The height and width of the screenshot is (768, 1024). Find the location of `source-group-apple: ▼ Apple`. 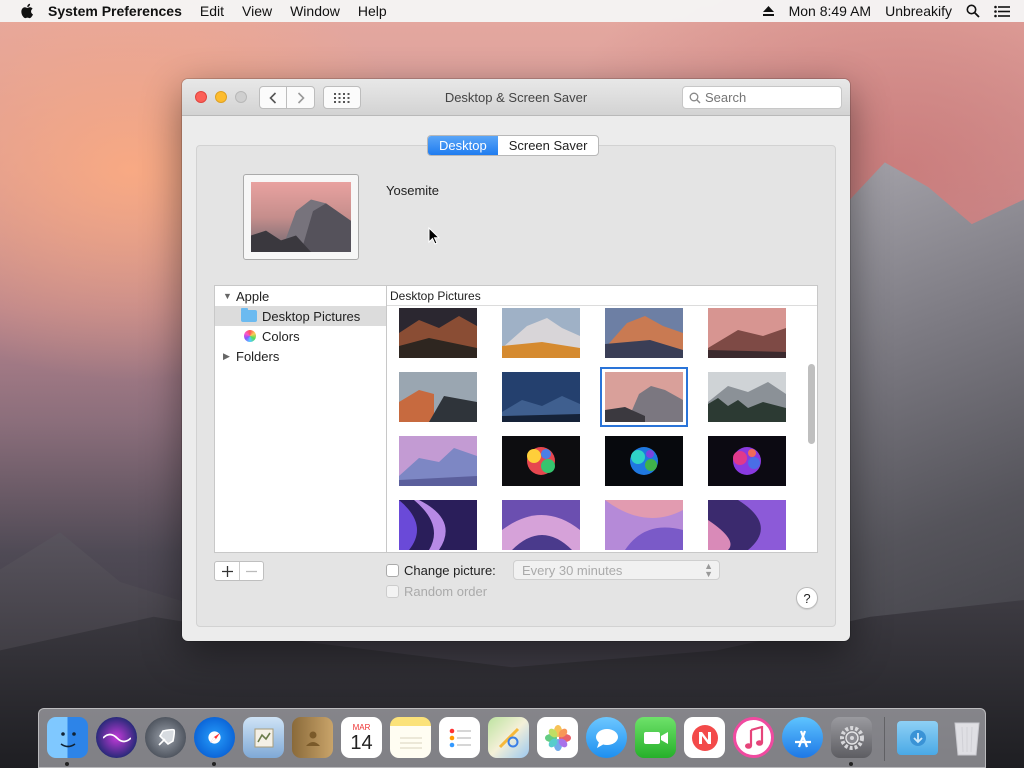

source-group-apple: ▼ Apple is located at coordinates (300, 296).